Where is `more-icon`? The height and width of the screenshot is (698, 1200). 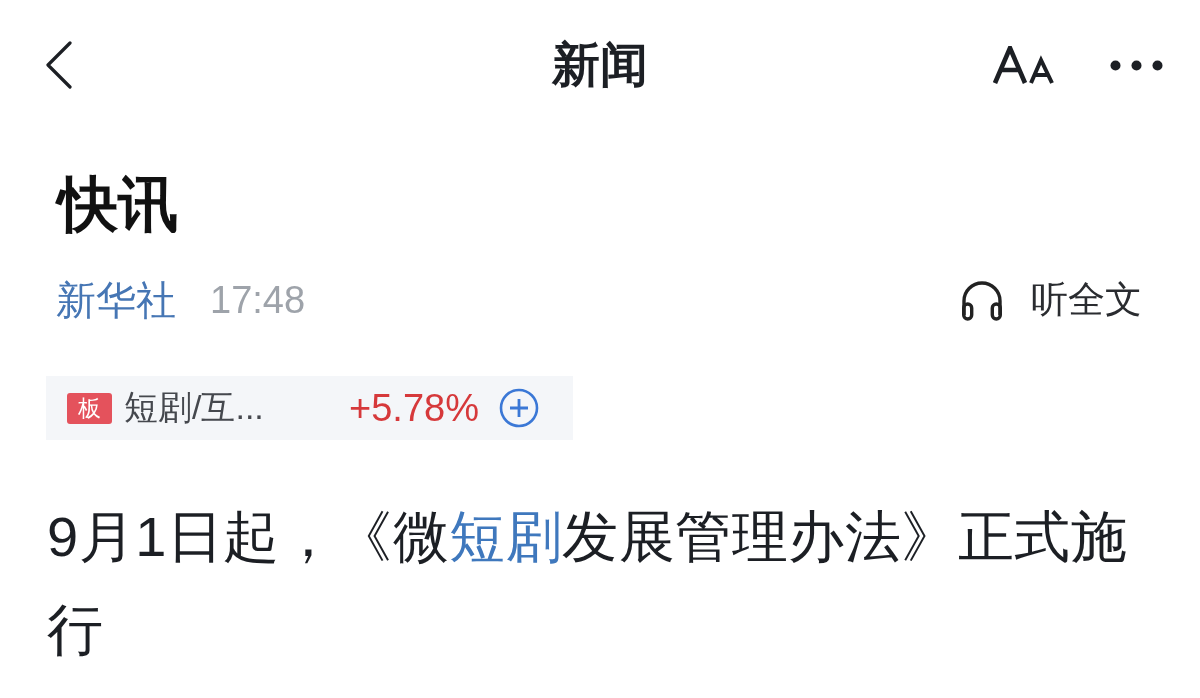
more-icon is located at coordinates (1136, 65).